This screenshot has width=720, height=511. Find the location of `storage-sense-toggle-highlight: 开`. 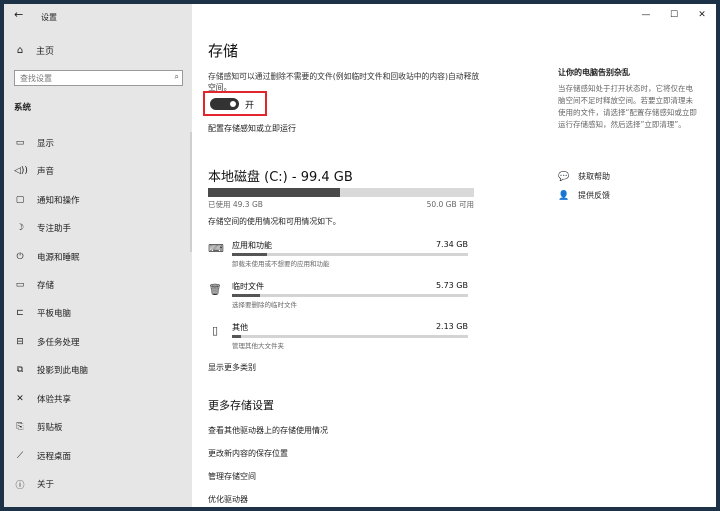

storage-sense-toggle-highlight: 开 is located at coordinates (235, 103).